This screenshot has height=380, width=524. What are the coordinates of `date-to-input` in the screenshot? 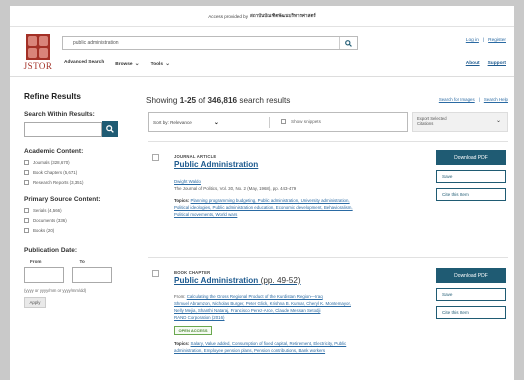 It's located at (92, 275).